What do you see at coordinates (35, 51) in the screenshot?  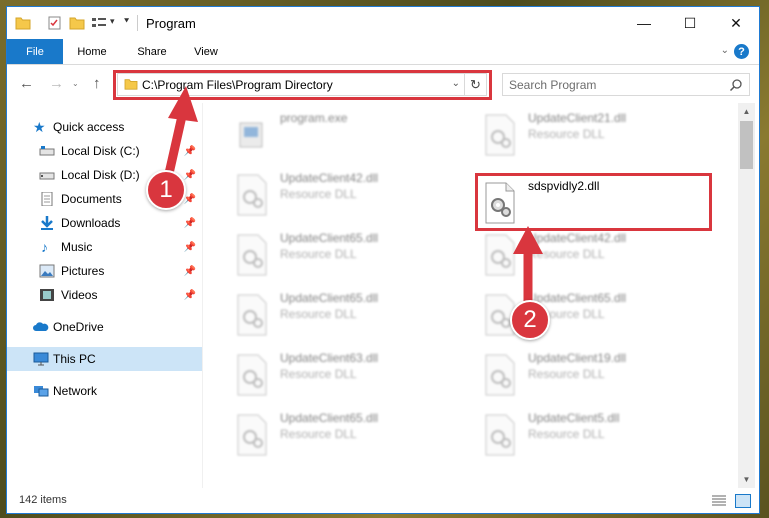 I see `tab-file: File` at bounding box center [35, 51].